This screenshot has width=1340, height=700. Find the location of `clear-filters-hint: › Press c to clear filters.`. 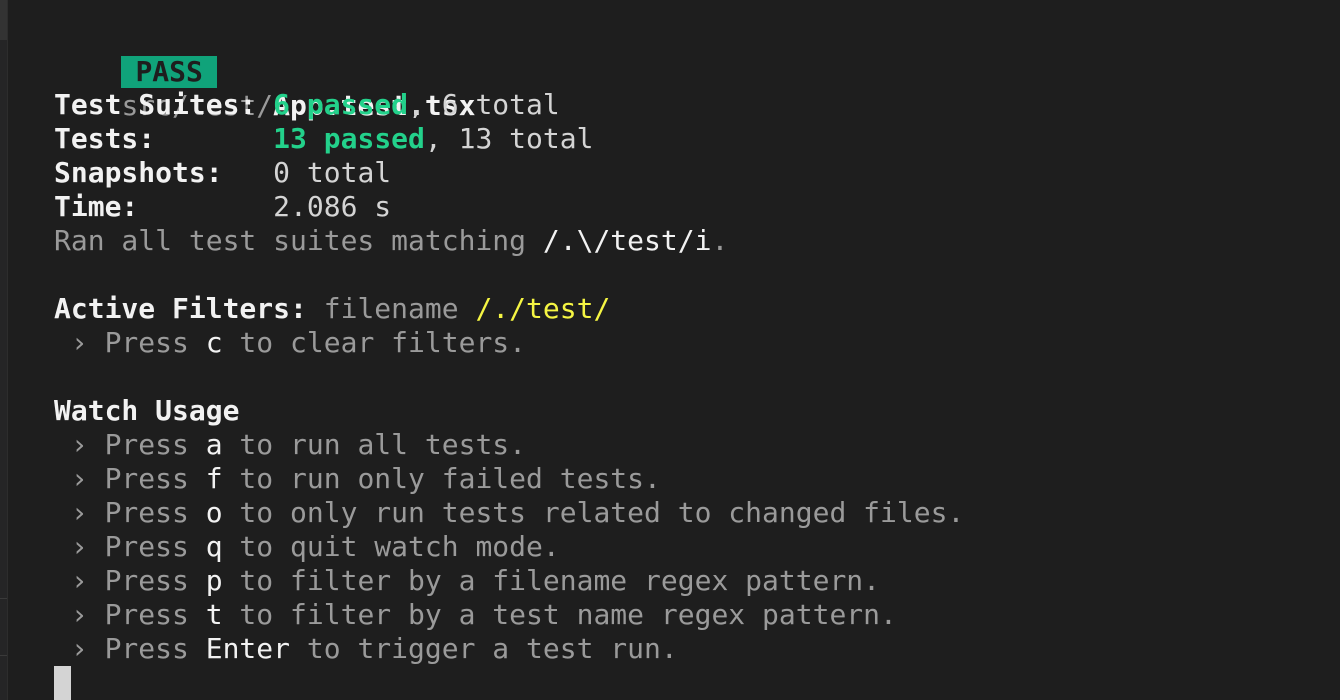

clear-filters-hint: › Press c to clear filters. is located at coordinates (290, 343).